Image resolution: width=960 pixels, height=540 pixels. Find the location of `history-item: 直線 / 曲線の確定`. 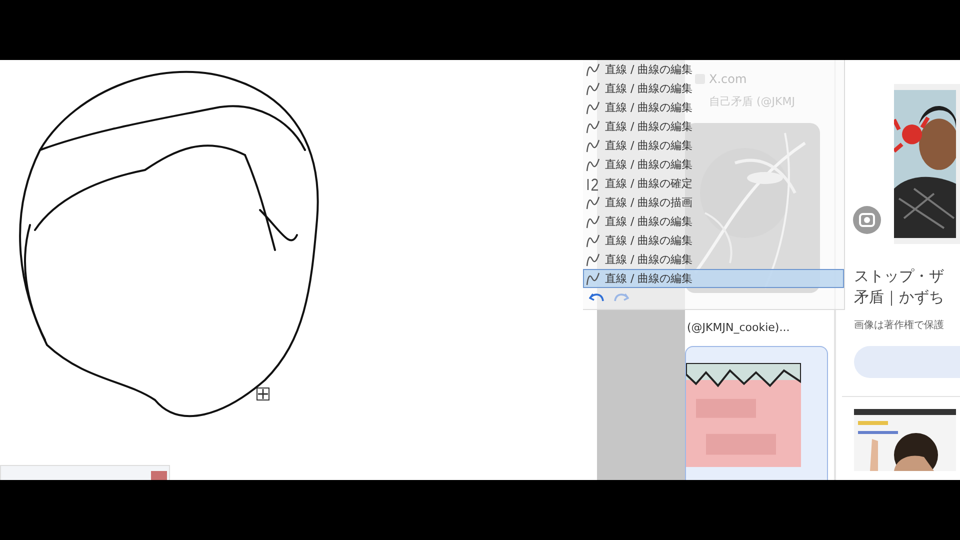

history-item: 直線 / 曲線の確定 is located at coordinates (639, 183).